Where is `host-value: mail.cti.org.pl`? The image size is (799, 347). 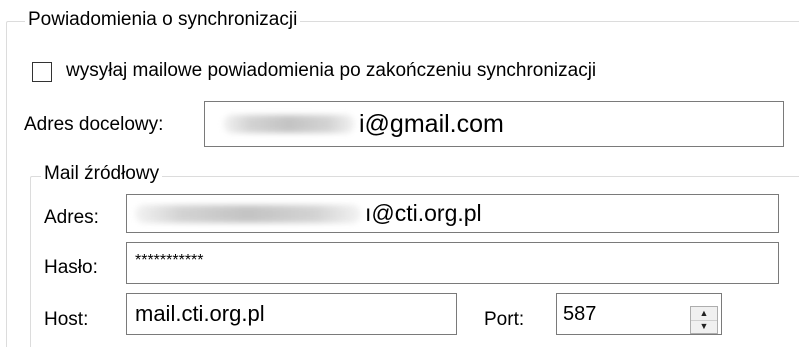 host-value: mail.cti.org.pl is located at coordinates (200, 313).